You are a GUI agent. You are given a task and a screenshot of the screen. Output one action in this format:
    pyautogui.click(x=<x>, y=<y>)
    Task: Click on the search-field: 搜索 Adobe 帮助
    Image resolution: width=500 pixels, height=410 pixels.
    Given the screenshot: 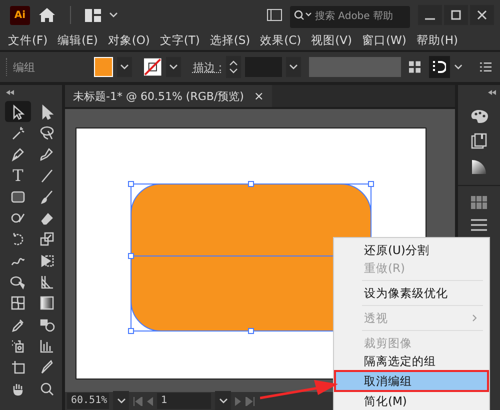 What is the action you would take?
    pyautogui.click(x=350, y=17)
    